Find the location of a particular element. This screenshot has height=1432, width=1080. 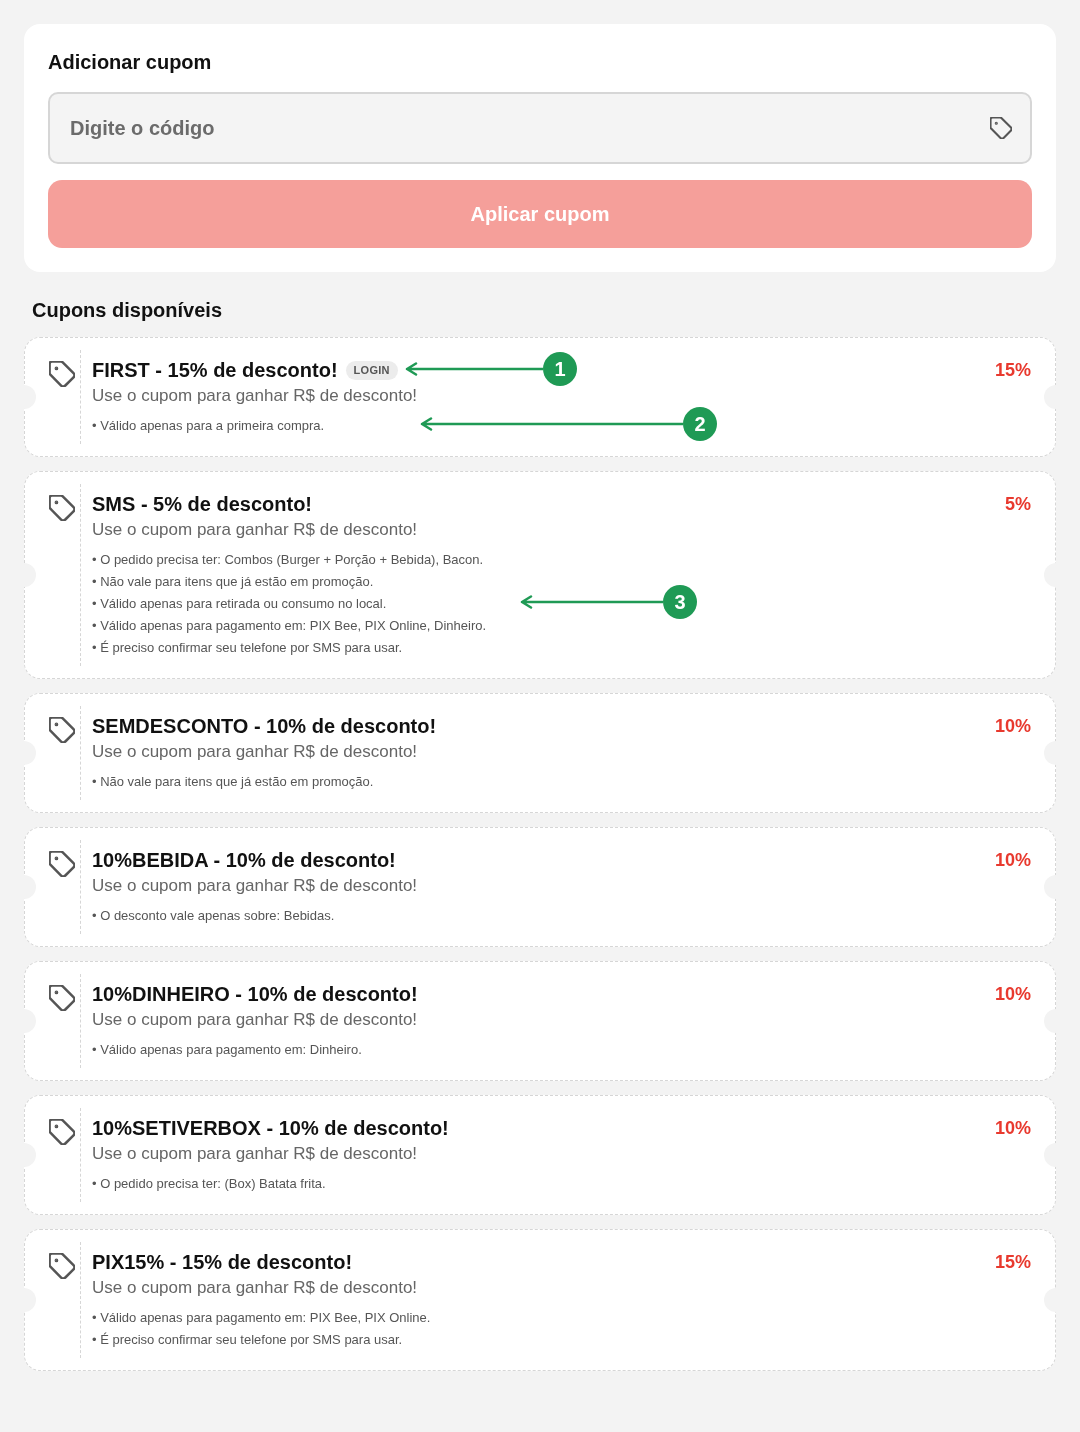

coupon-condition: • Válido apenas para pagamento em: PIX Bee, PIX Online. is located at coordinates (261, 1318).